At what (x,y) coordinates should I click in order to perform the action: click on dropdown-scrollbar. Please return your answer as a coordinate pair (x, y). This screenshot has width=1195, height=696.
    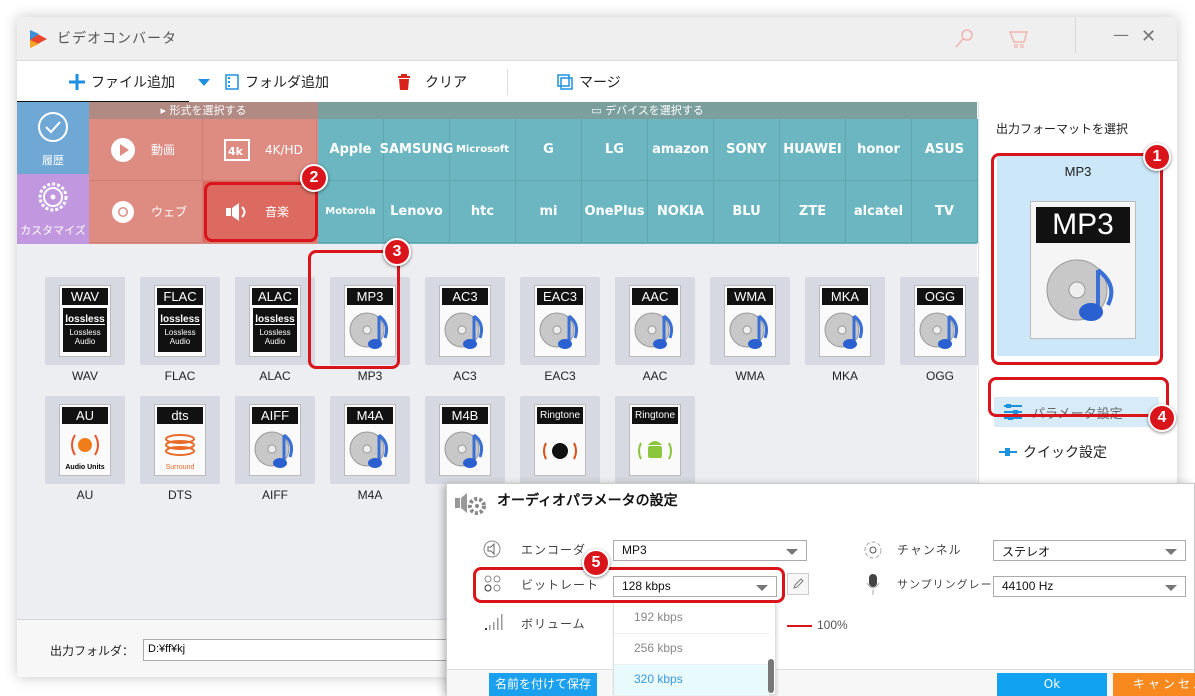
    Looking at the image, I should click on (771, 676).